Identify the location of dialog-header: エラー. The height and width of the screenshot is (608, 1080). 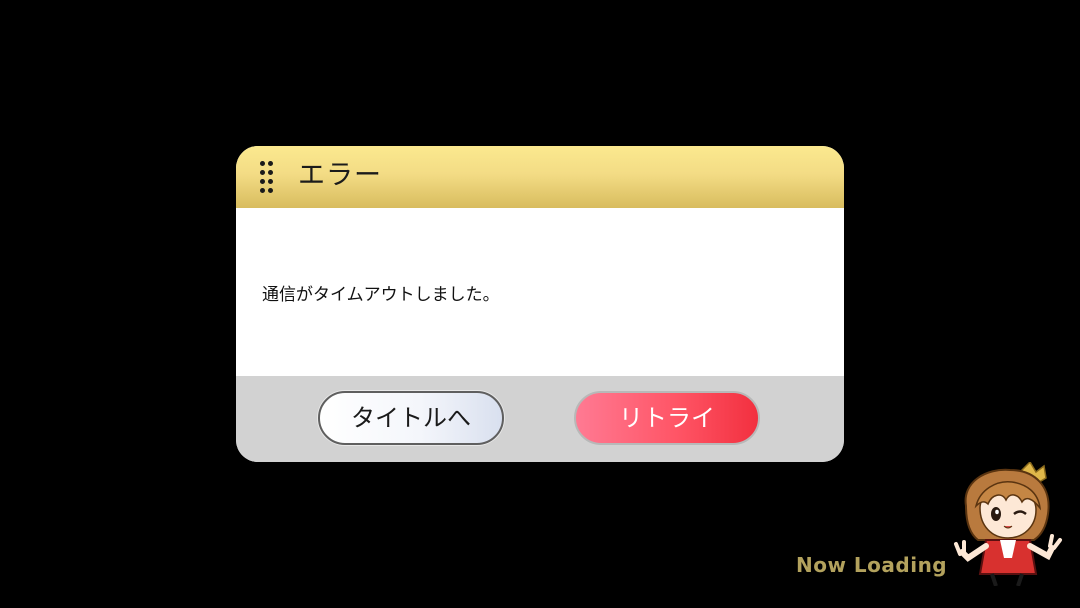
(540, 177).